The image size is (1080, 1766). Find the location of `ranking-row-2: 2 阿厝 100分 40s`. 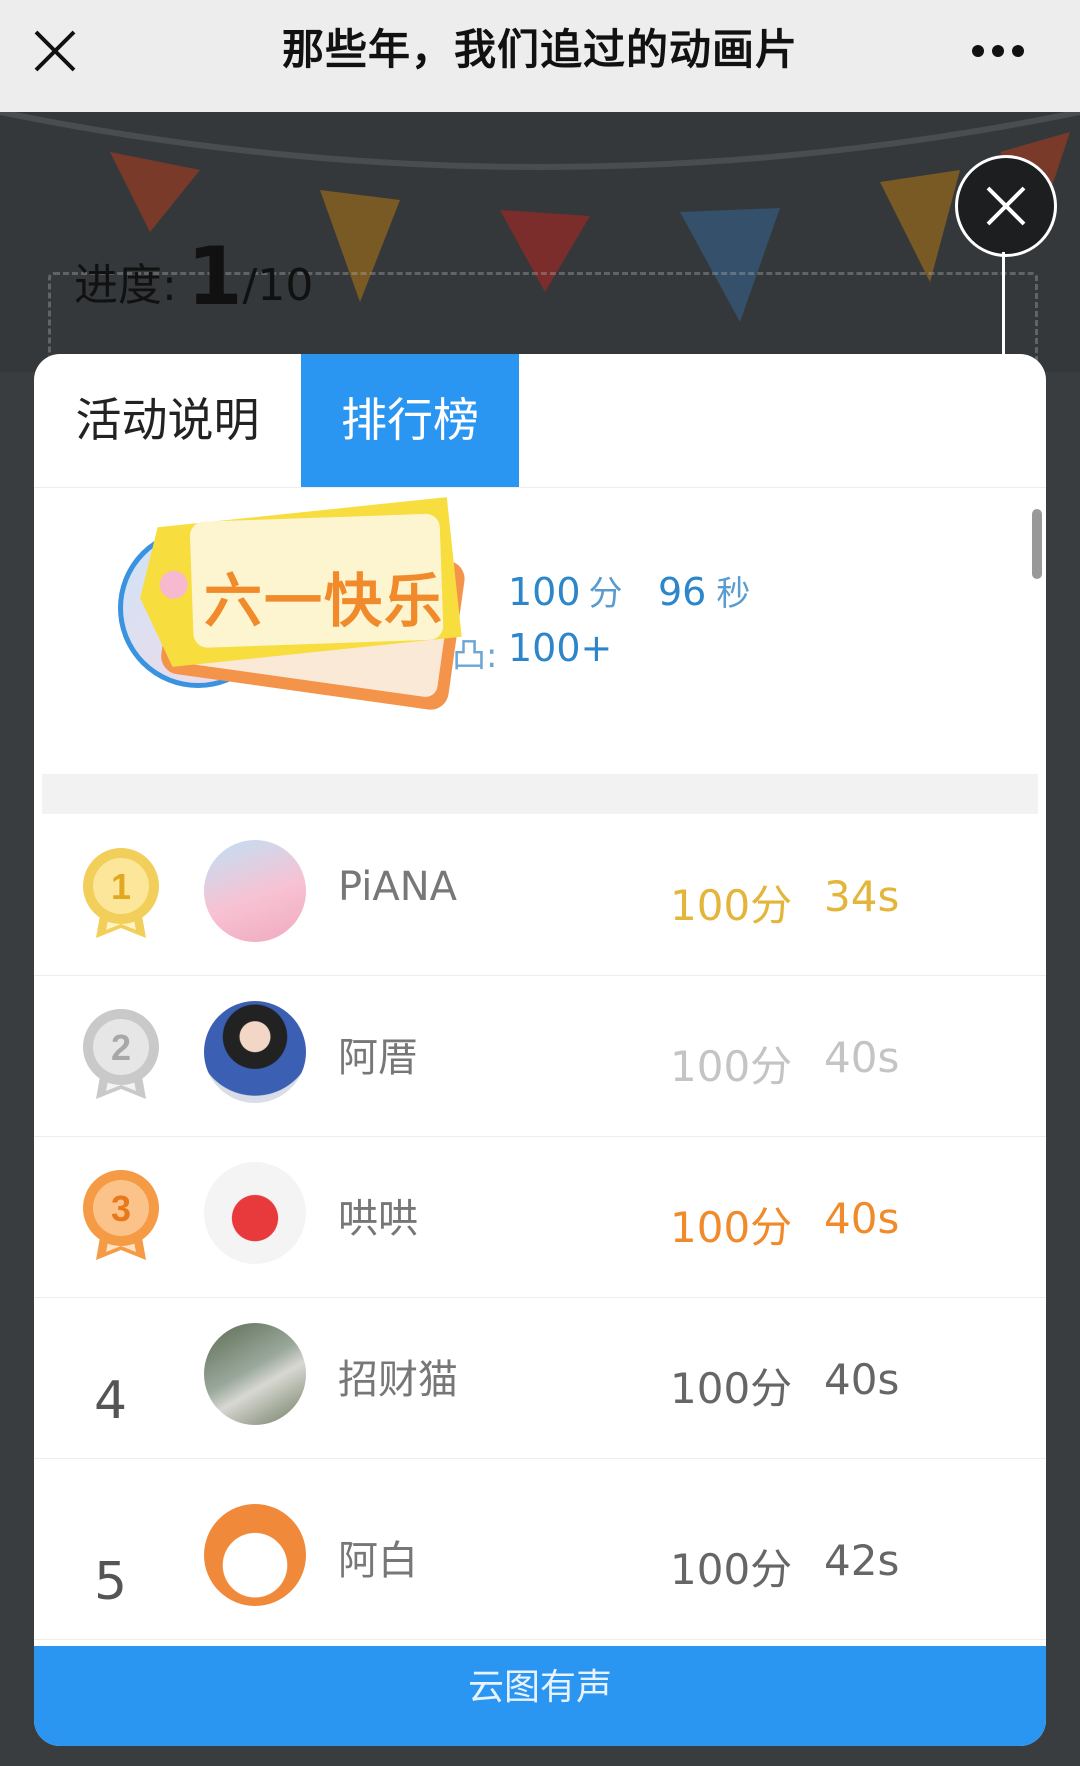

ranking-row-2: 2 阿厝 100分 40s is located at coordinates (540, 1056).